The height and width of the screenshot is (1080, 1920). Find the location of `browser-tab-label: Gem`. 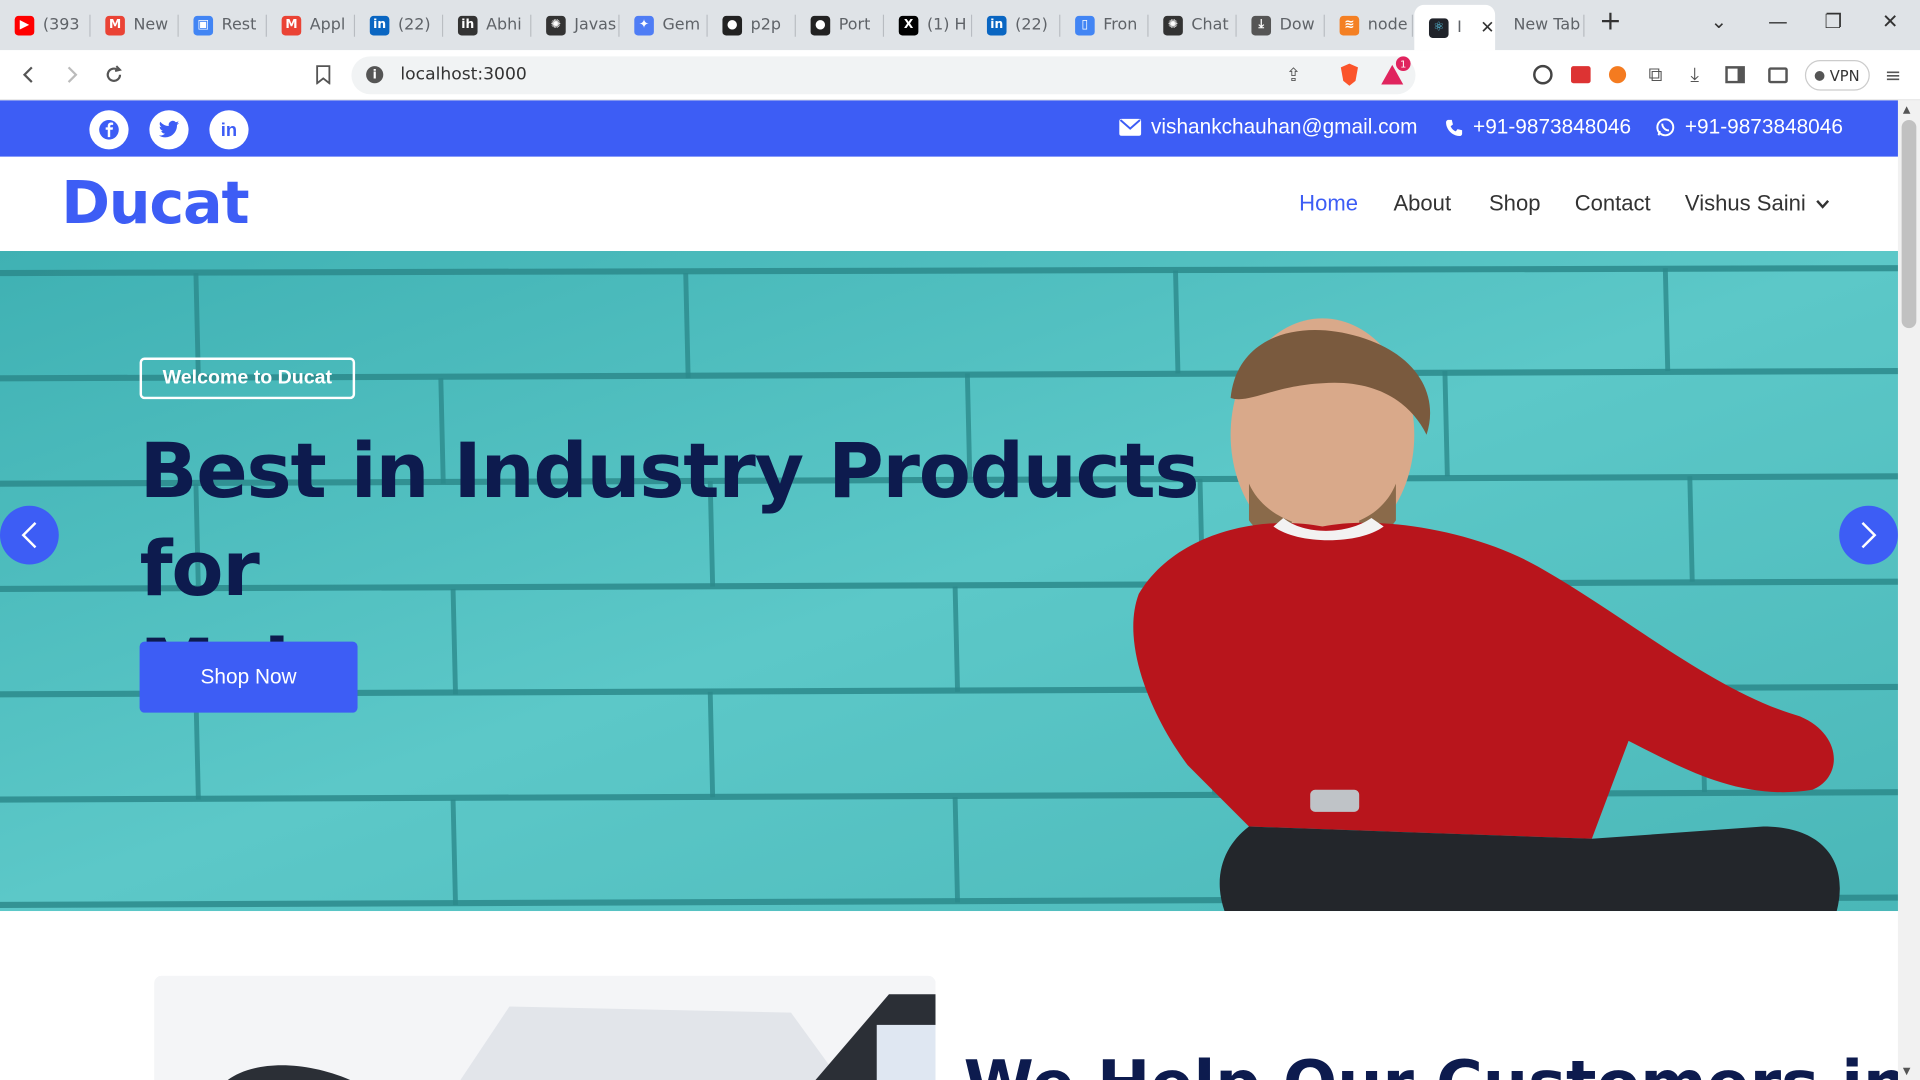

browser-tab-label: Gem is located at coordinates (681, 25).